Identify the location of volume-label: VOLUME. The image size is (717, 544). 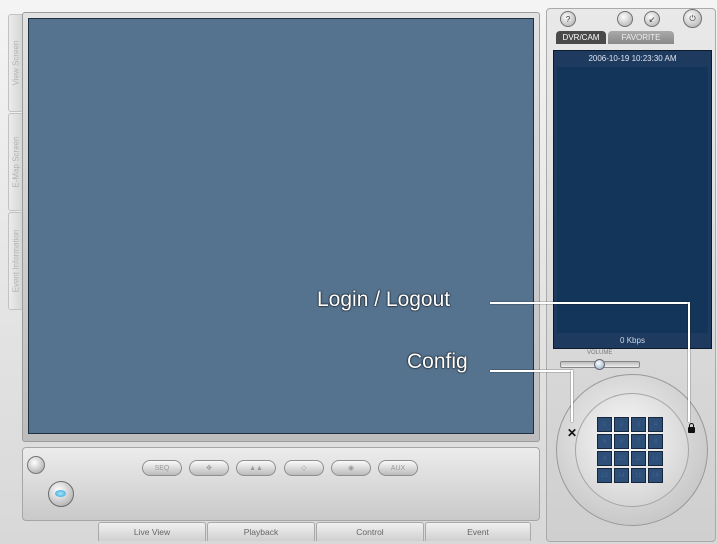
(600, 353).